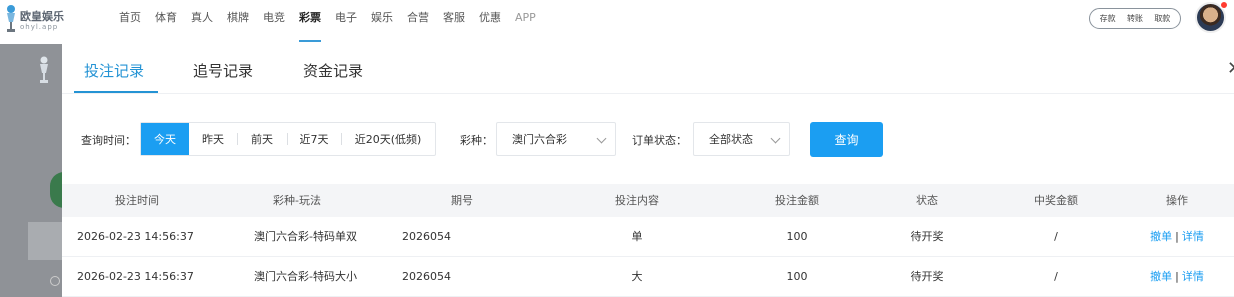 The image size is (1234, 297). What do you see at coordinates (297, 200) in the screenshot?
I see `col-header-game: 彩种-玩法` at bounding box center [297, 200].